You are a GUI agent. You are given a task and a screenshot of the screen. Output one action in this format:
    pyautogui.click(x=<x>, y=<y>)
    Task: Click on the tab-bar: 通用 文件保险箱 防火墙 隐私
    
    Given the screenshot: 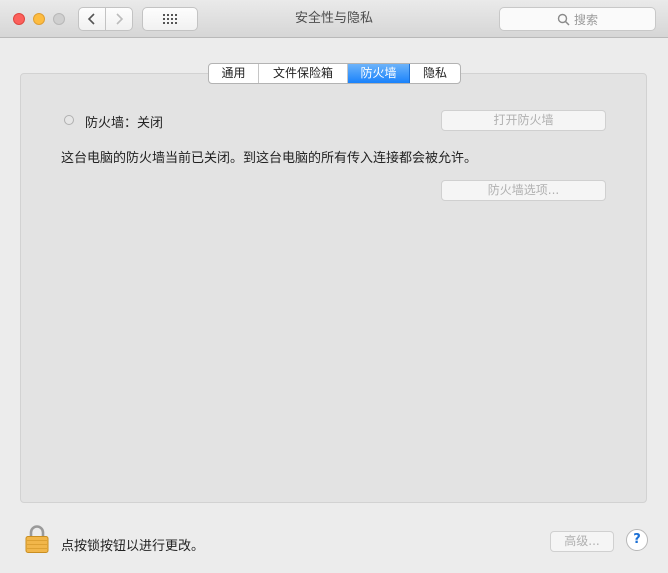 What is the action you would take?
    pyautogui.click(x=334, y=73)
    